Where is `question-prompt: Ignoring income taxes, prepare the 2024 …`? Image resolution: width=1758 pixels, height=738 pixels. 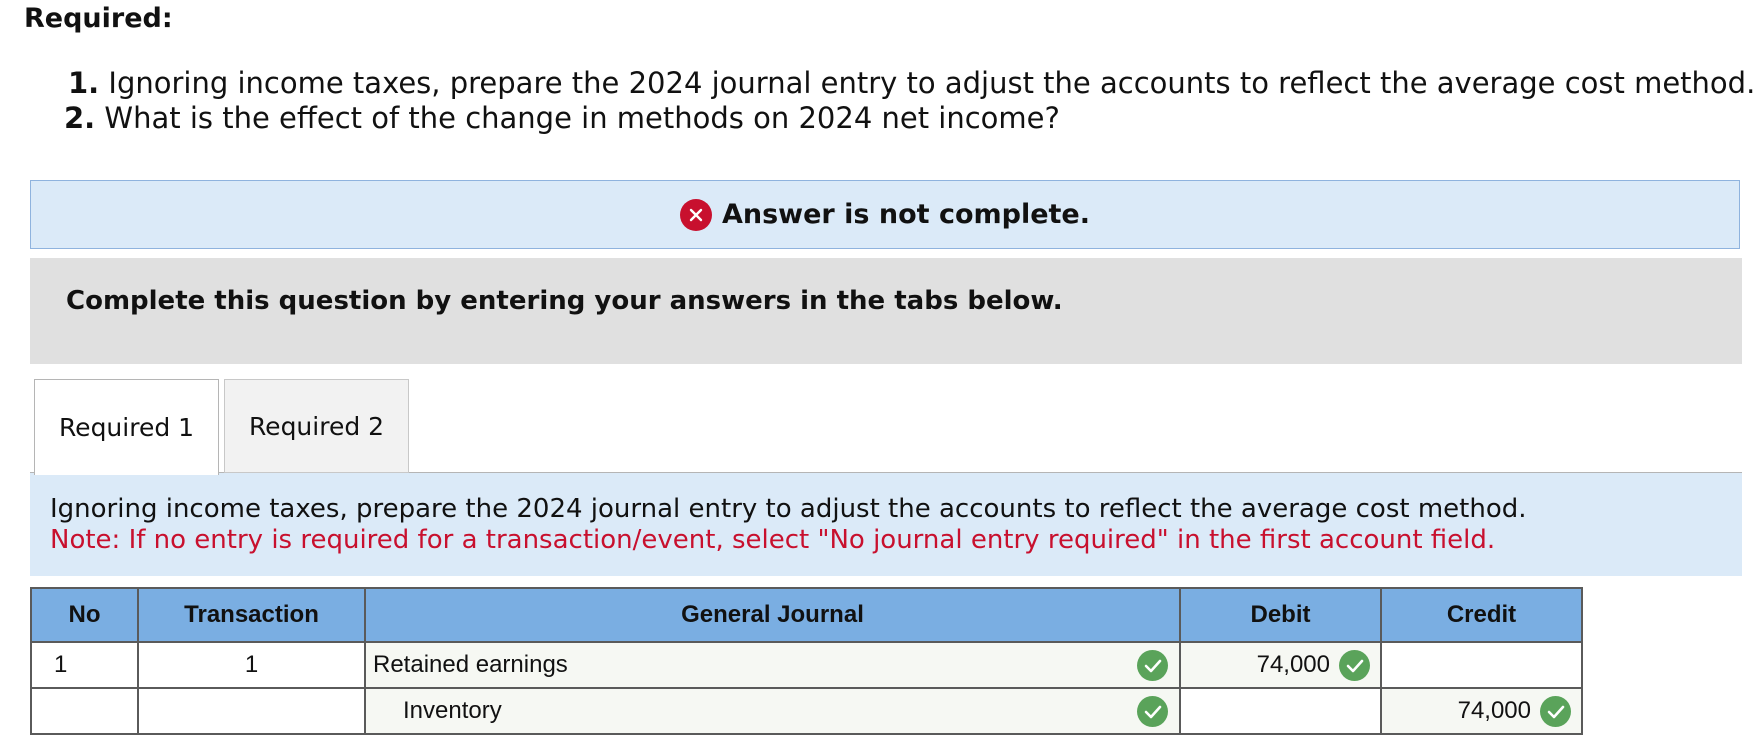 question-prompt: Ignoring income taxes, prepare the 2024 … is located at coordinates (886, 524).